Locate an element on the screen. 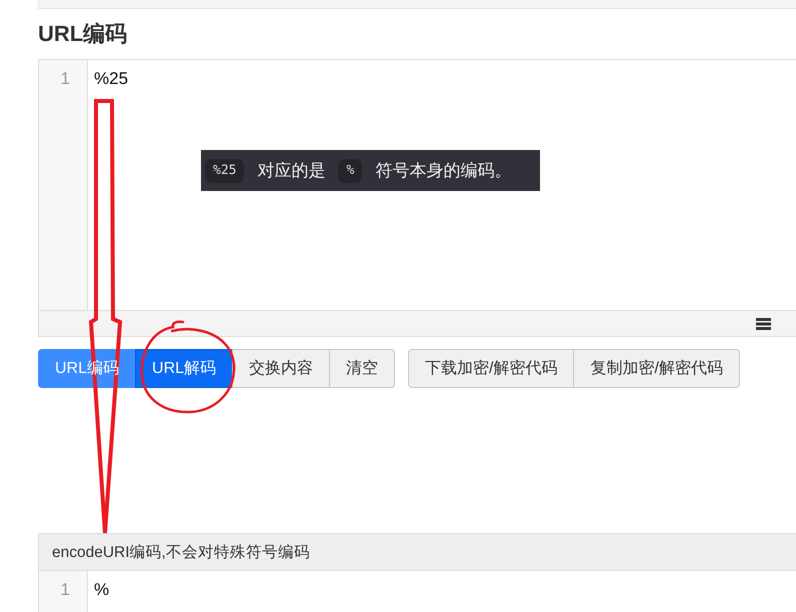  panel-title: encodeURI编码,不会对特殊符号编码 is located at coordinates (181, 552).